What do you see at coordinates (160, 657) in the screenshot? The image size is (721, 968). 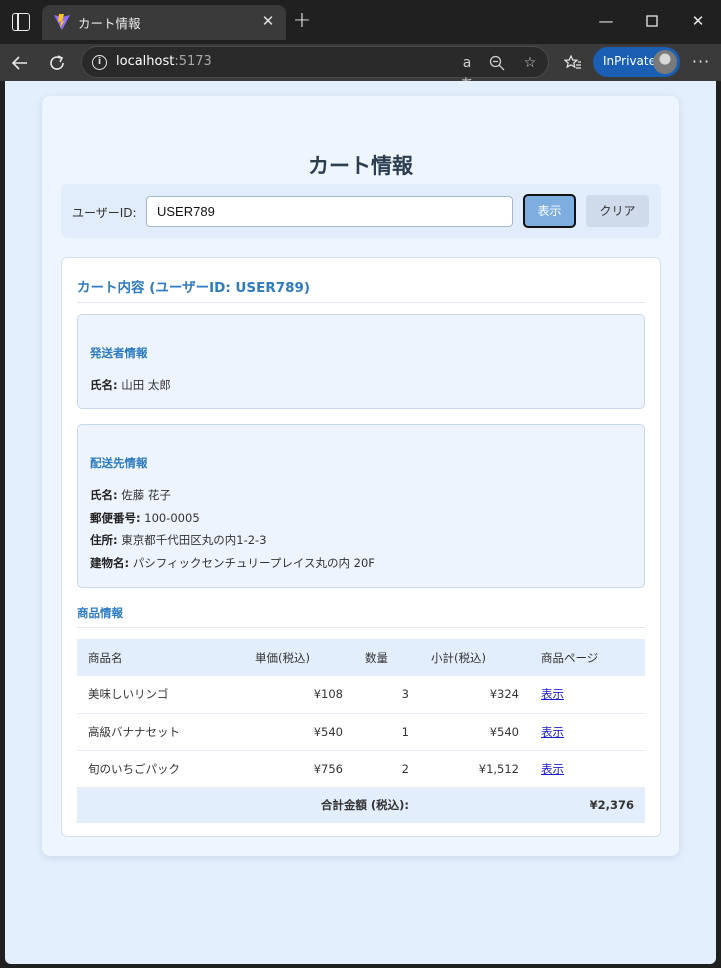 I see `column-header: 商品名` at bounding box center [160, 657].